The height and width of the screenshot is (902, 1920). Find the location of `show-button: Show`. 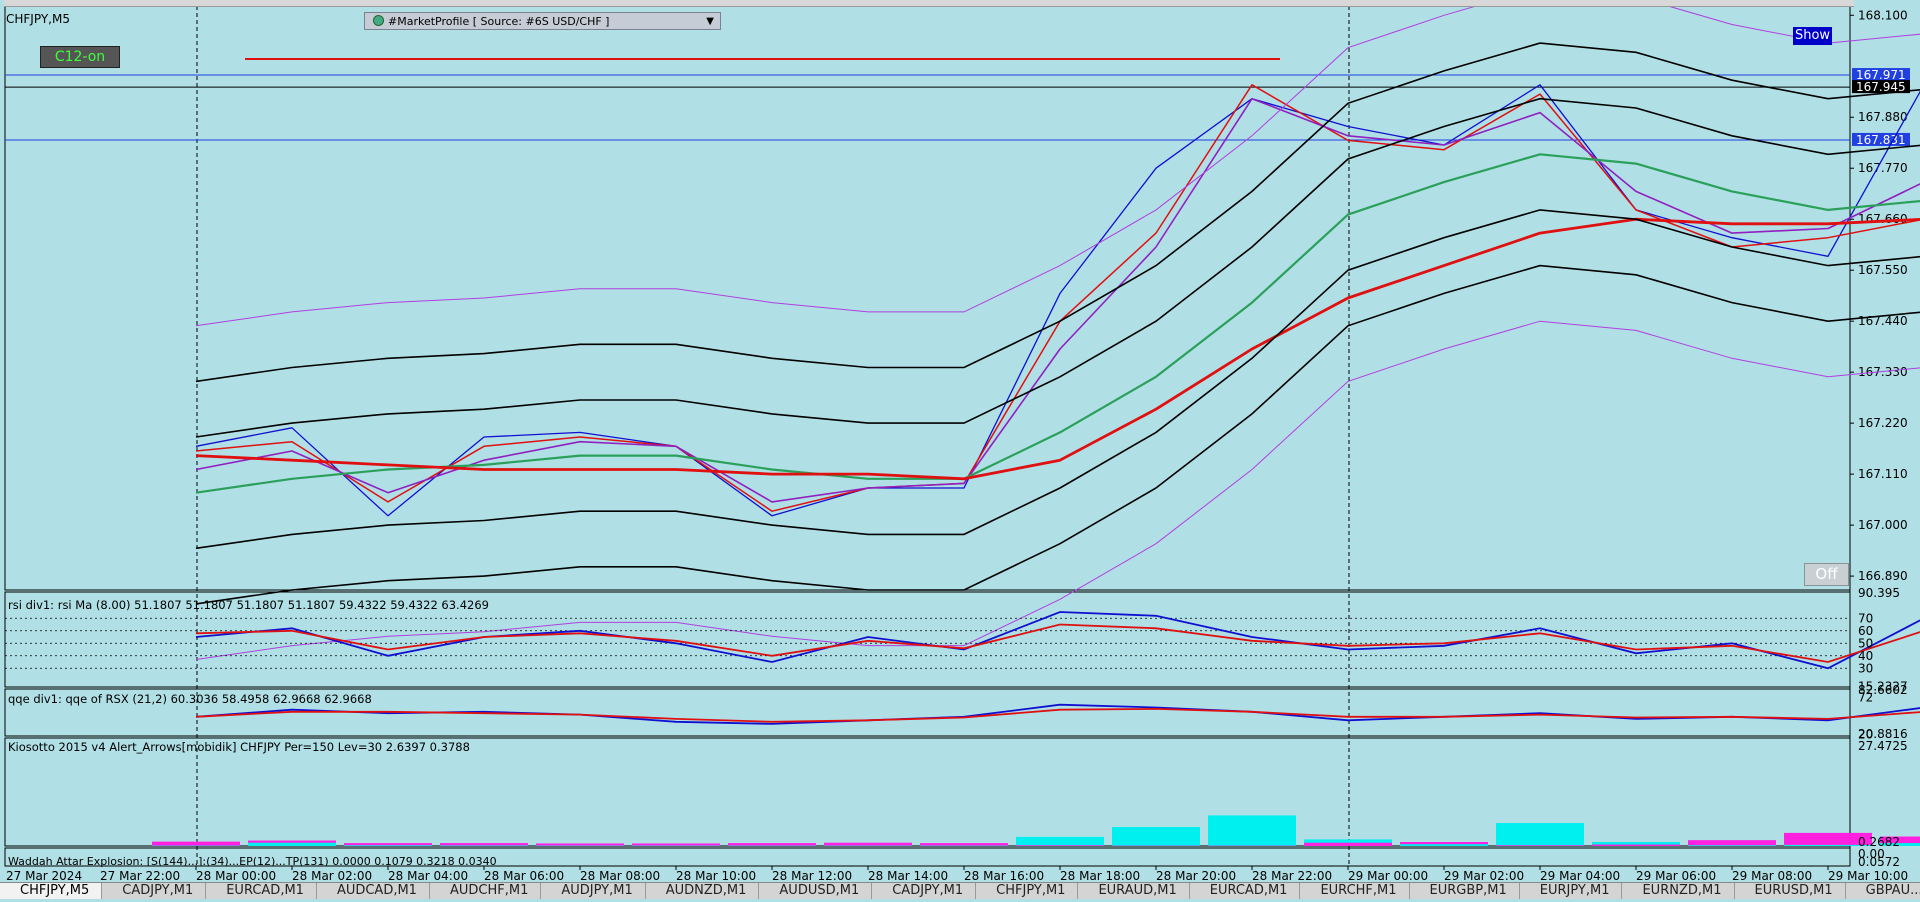

show-button: Show is located at coordinates (1812, 36).